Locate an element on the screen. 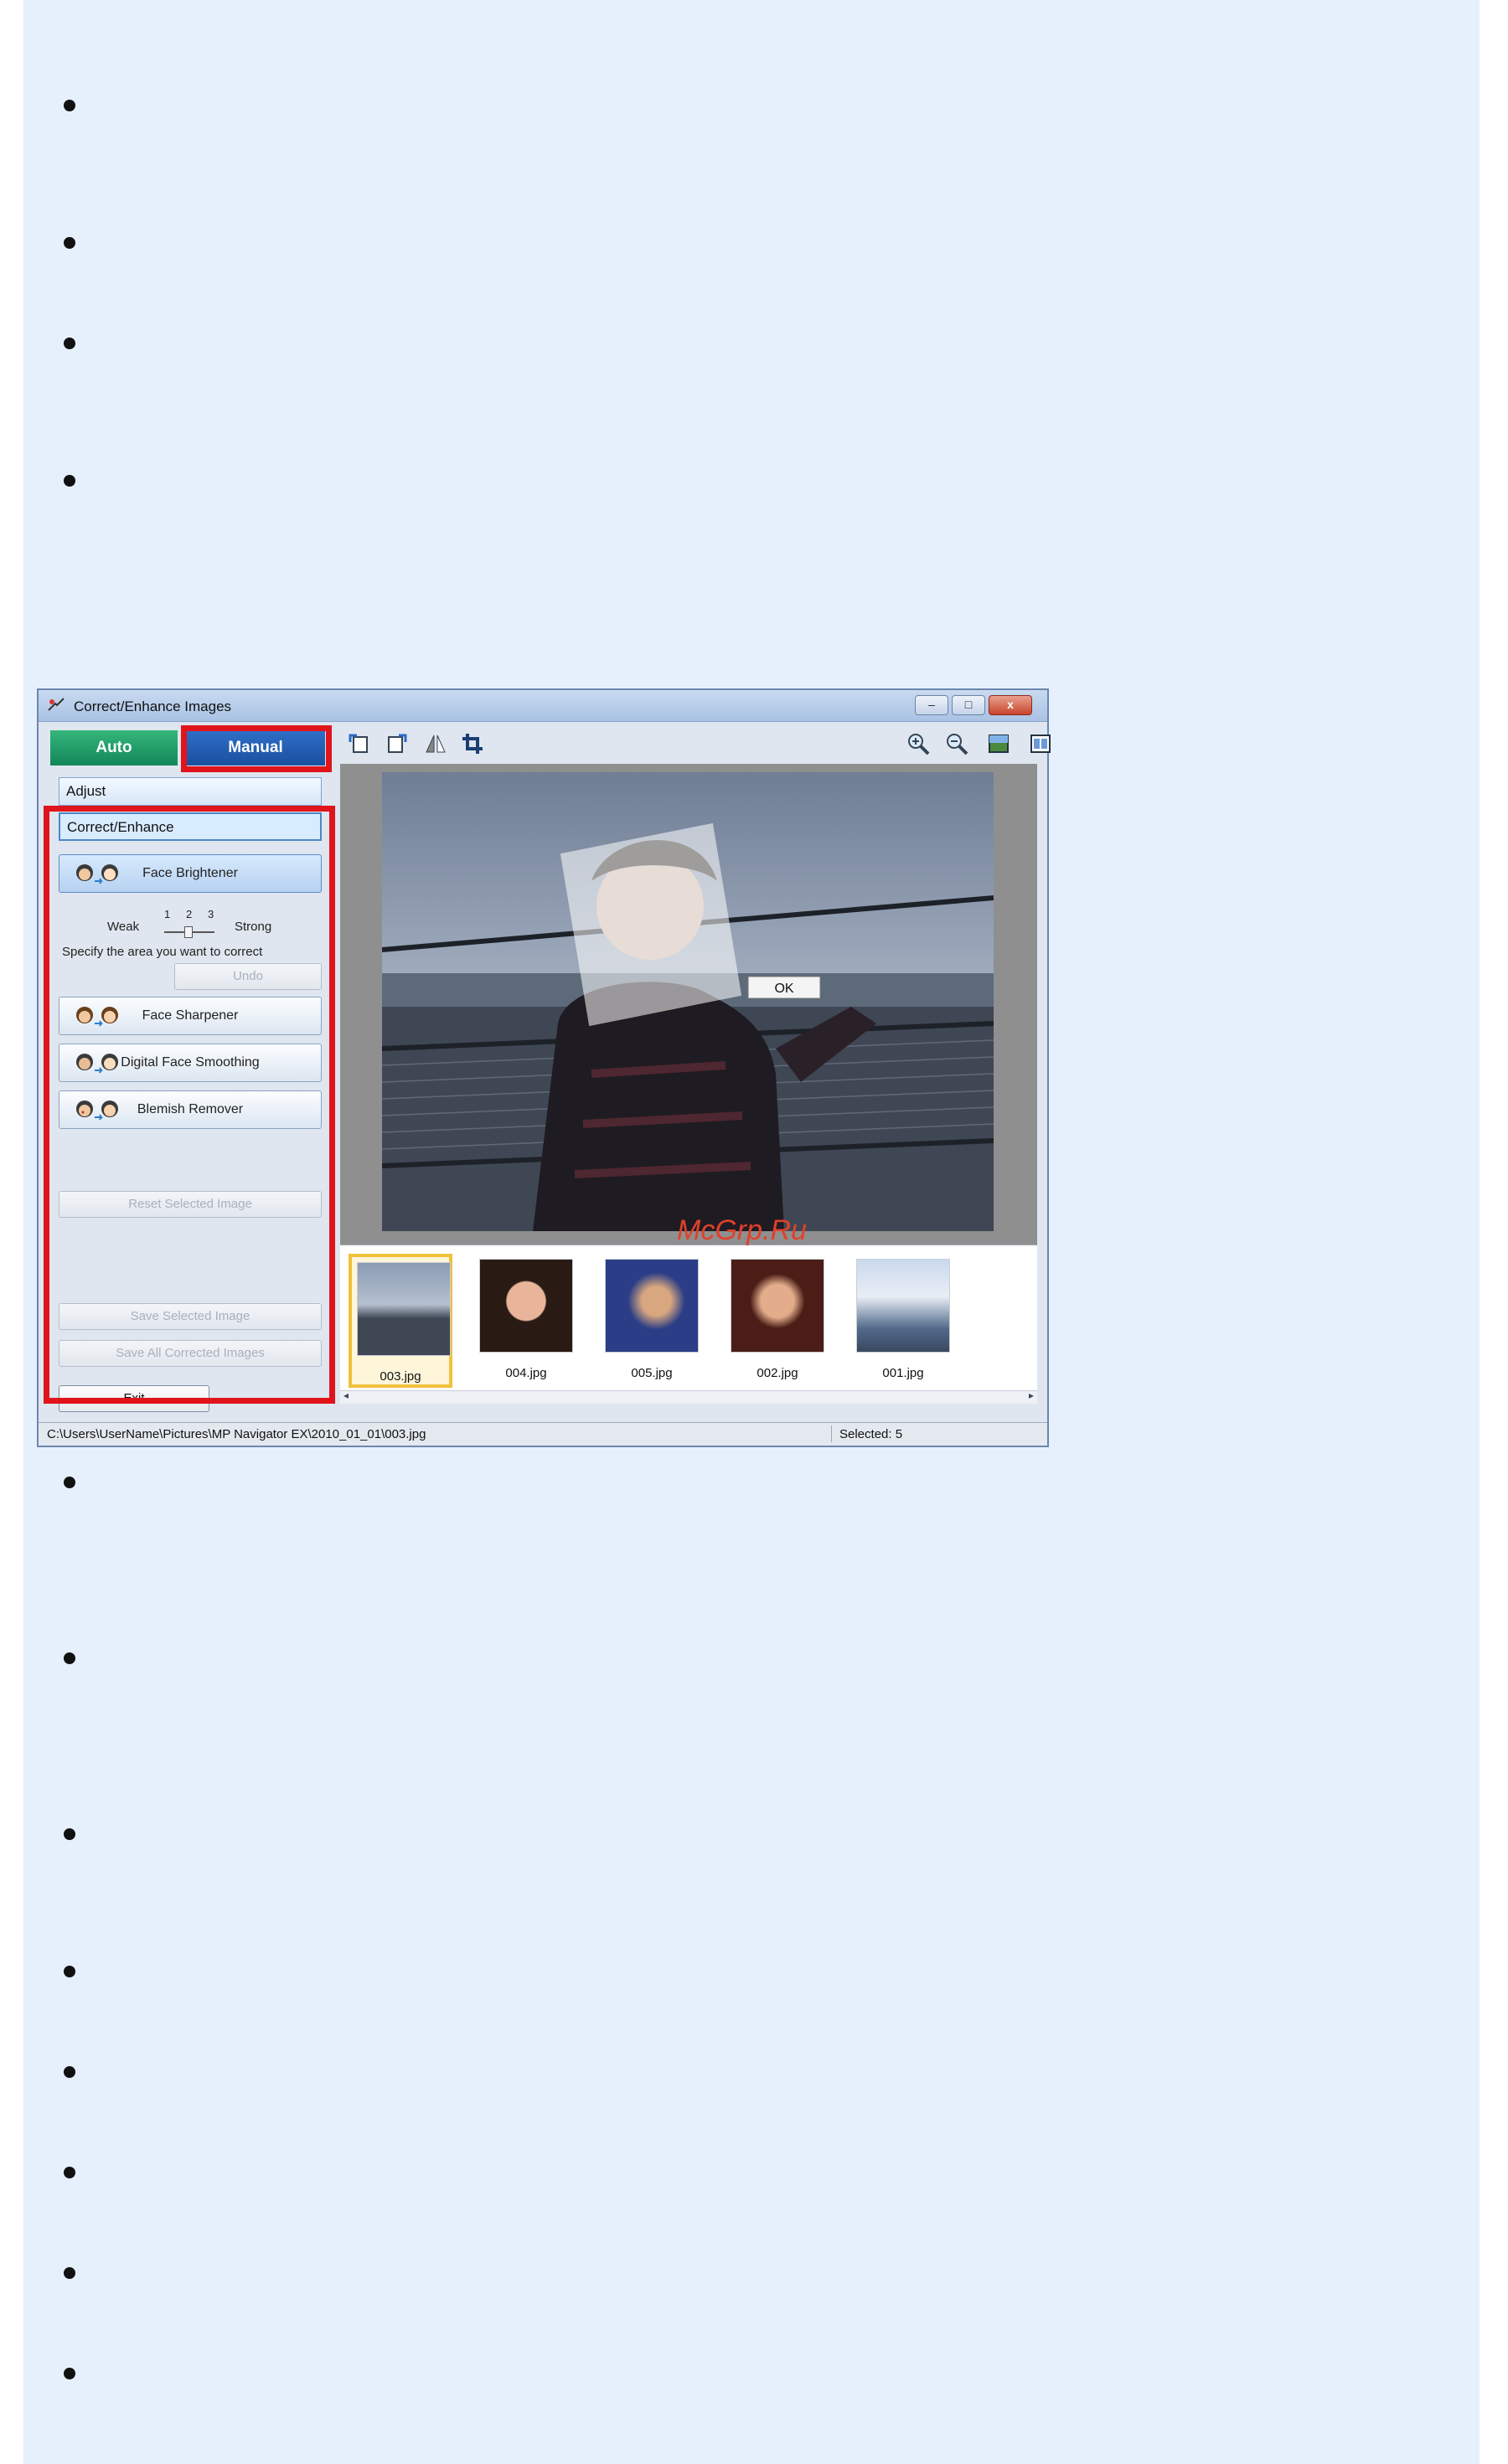  thumbnail-005: 005.jpg is located at coordinates (652, 1321).